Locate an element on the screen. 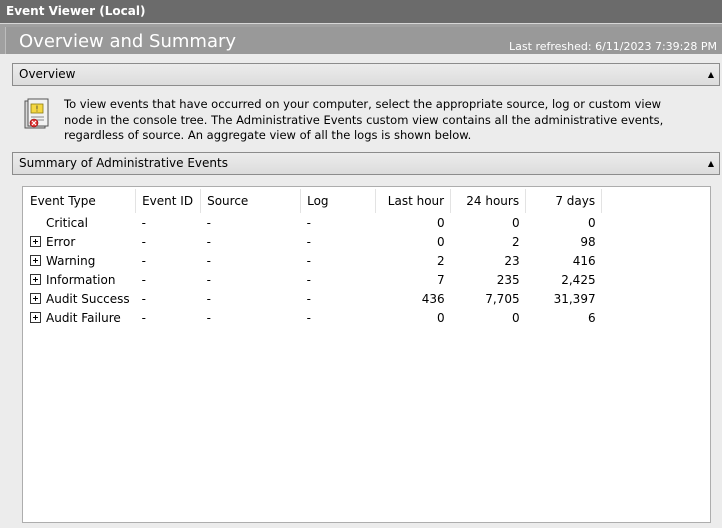  cell-7-days: 31,397 is located at coordinates (574, 298).